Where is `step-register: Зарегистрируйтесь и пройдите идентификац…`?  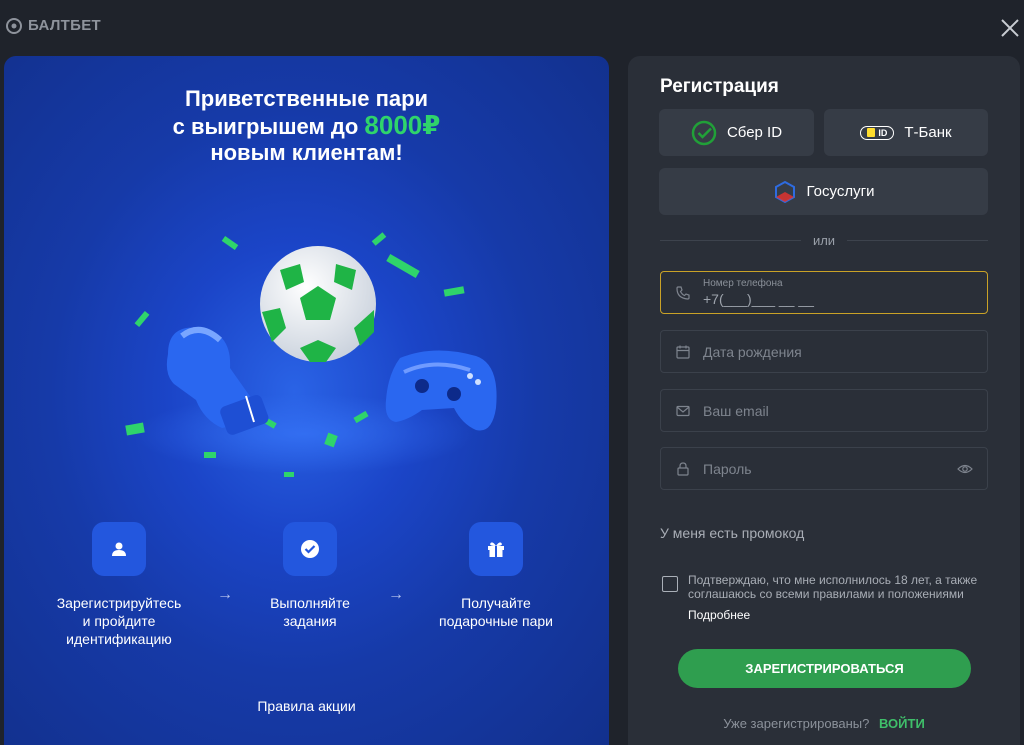
step-register: Зарегистрируйтесь и пройдите идентификац… is located at coordinates (119, 585).